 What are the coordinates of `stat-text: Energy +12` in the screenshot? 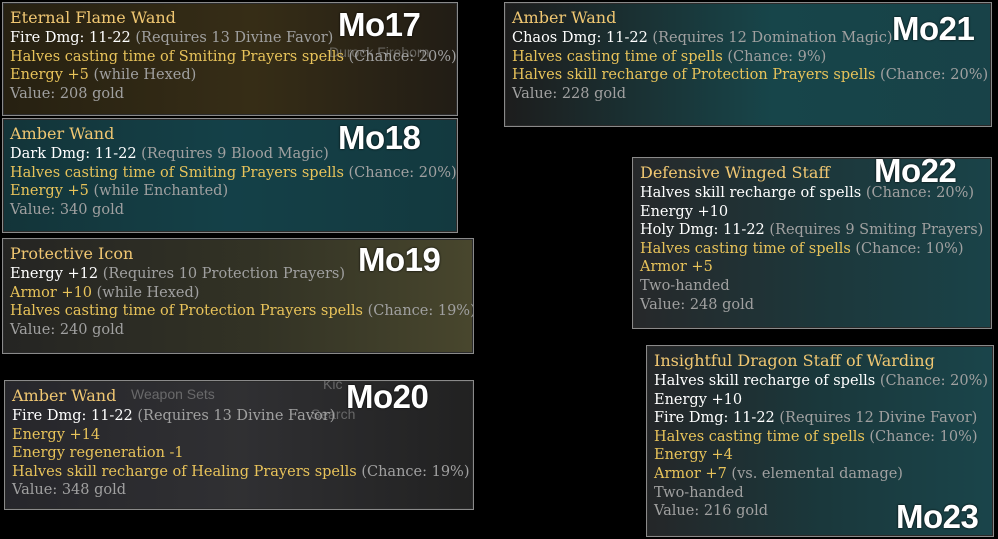 It's located at (56, 274).